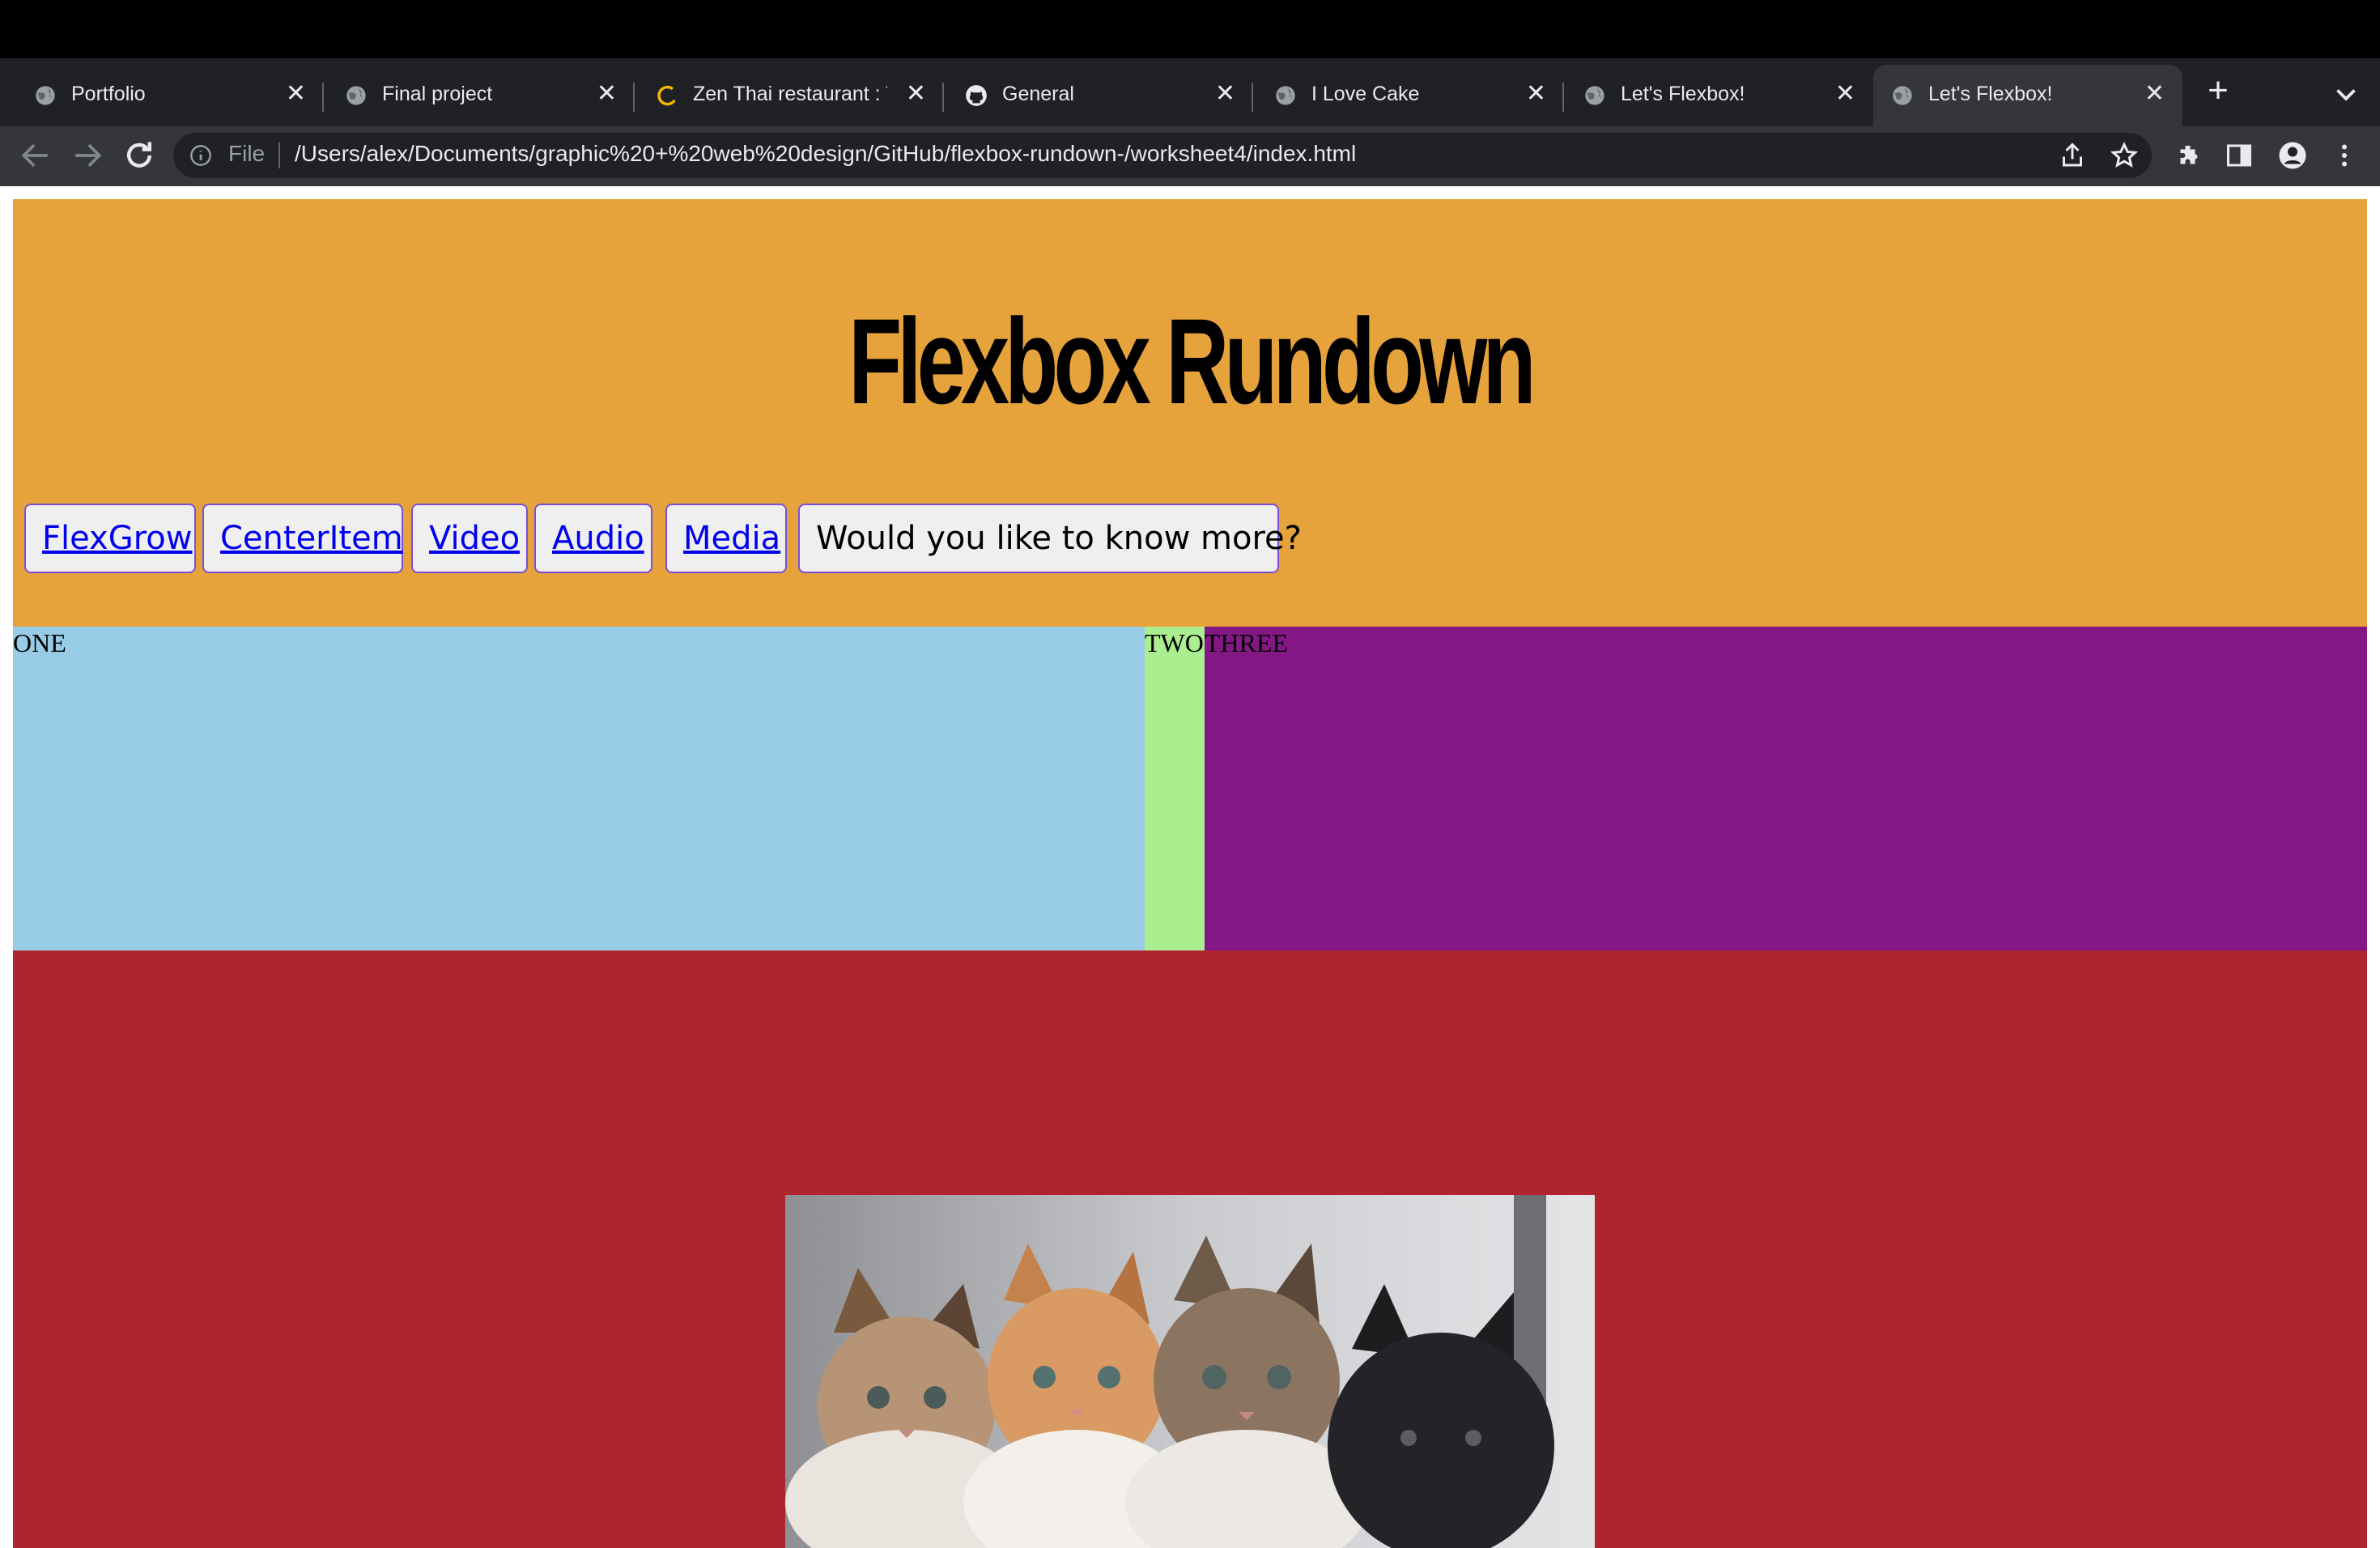 The image size is (2380, 1548). Describe the element at coordinates (110, 538) in the screenshot. I see `nav-link-flexgrow: FlexGrow` at that location.